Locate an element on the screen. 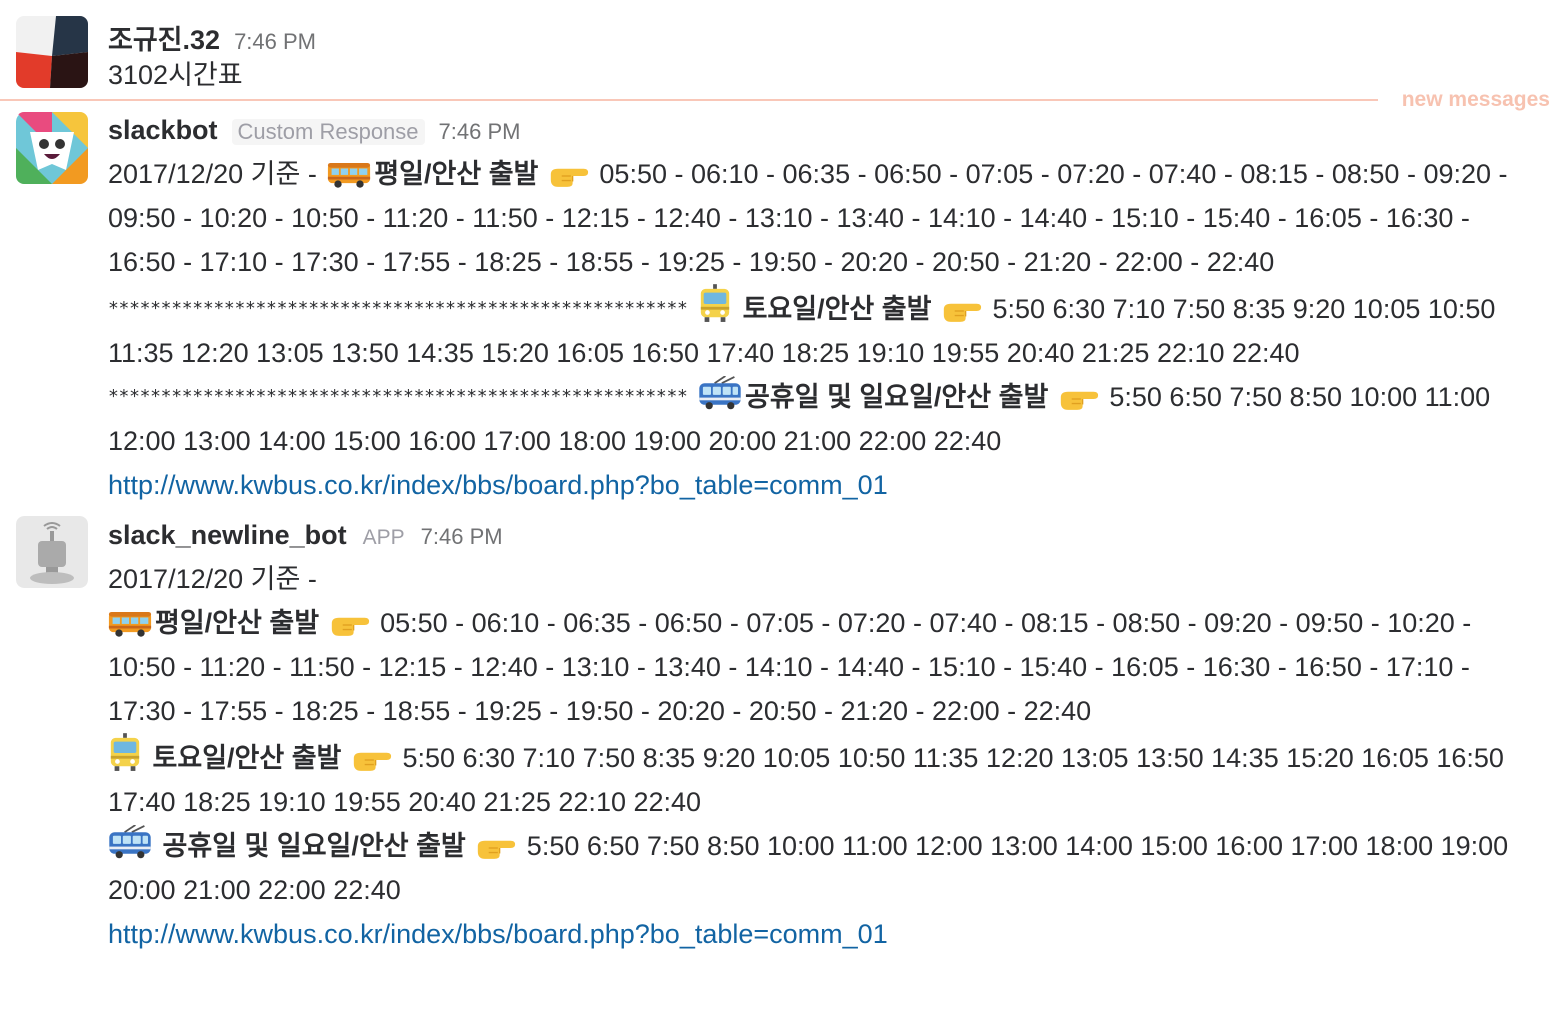 The image size is (1556, 1012). slackbot-avatar is located at coordinates (52, 148).